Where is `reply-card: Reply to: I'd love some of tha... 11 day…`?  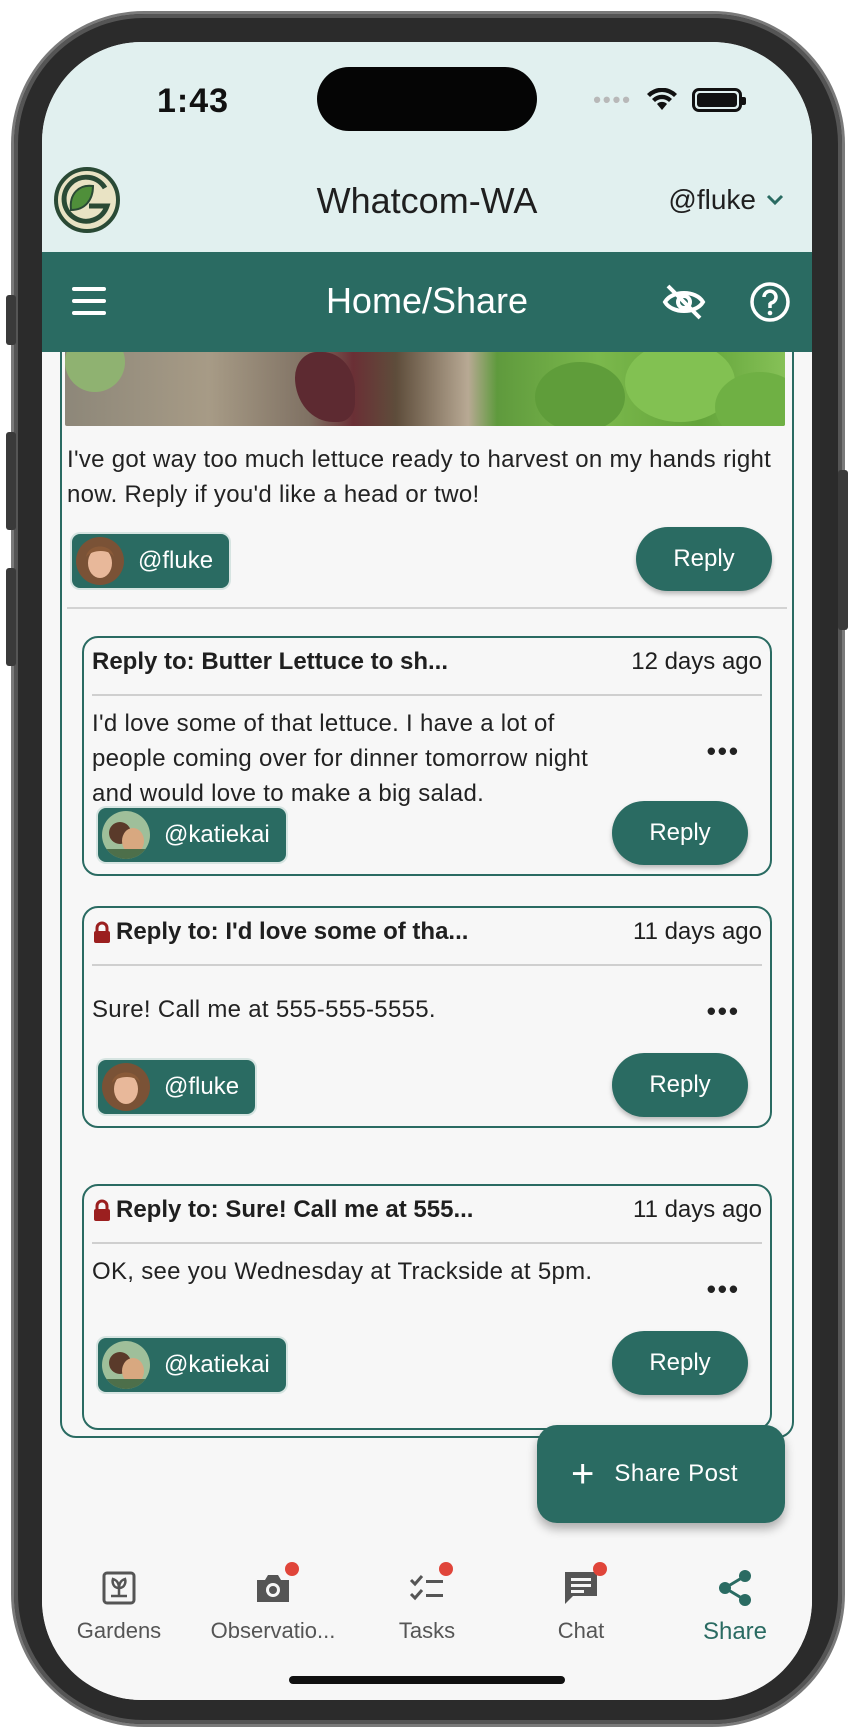 reply-card: Reply to: I'd love some of tha... 11 day… is located at coordinates (427, 1017).